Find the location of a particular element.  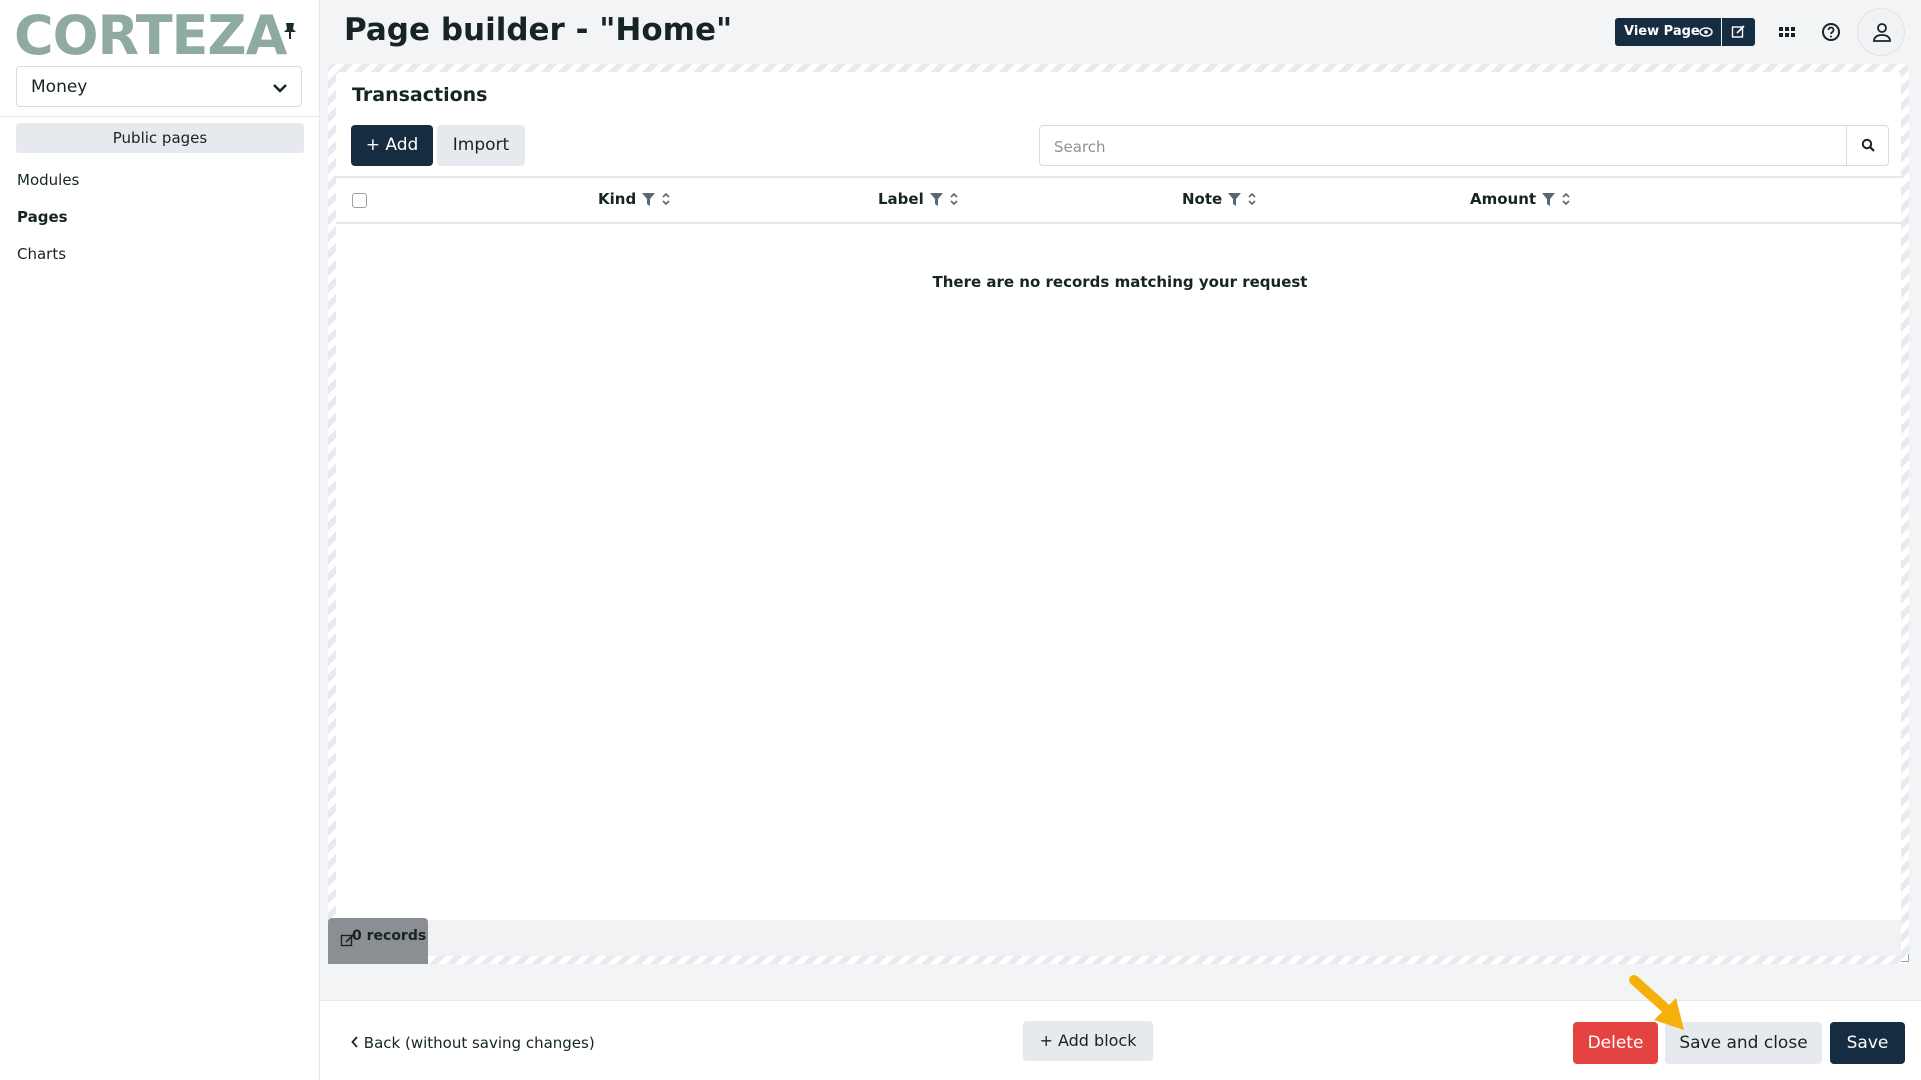

pin-icon is located at coordinates (290, 31).